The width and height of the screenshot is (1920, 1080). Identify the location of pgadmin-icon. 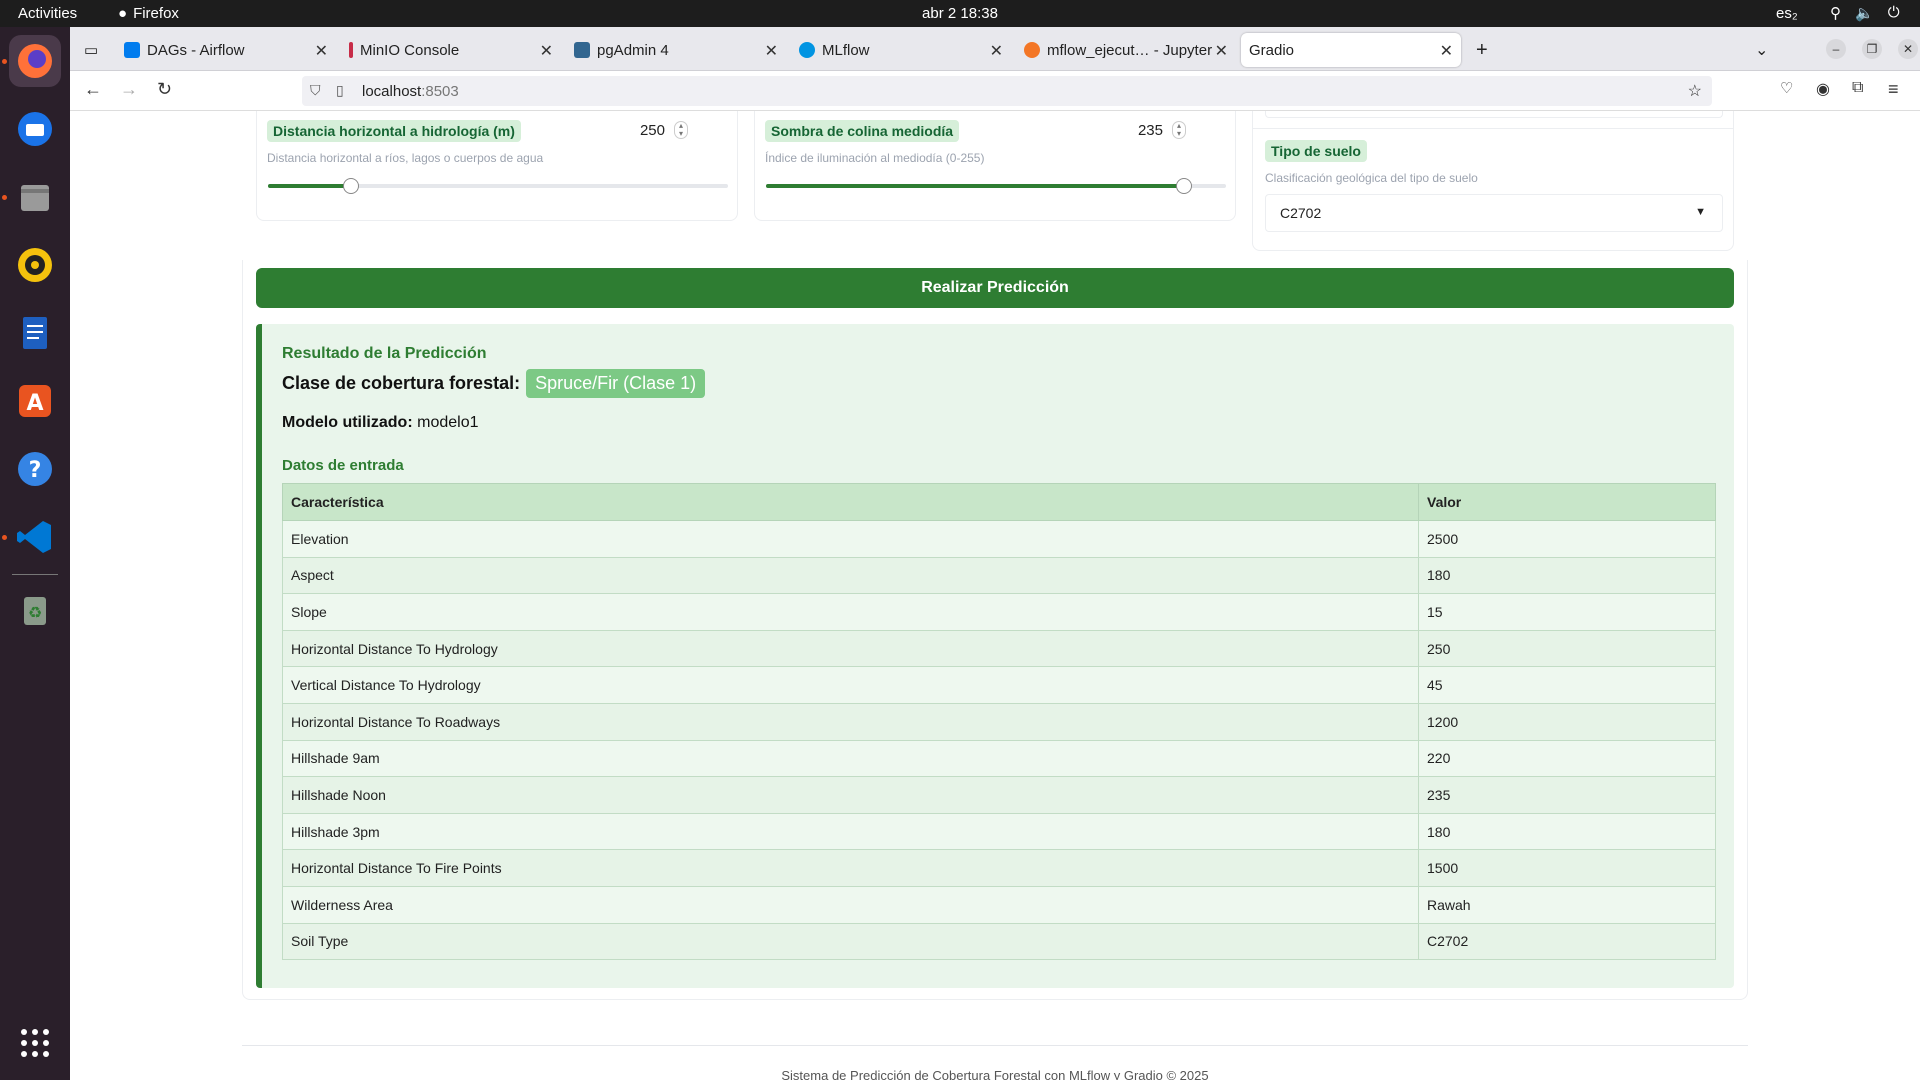
(582, 50).